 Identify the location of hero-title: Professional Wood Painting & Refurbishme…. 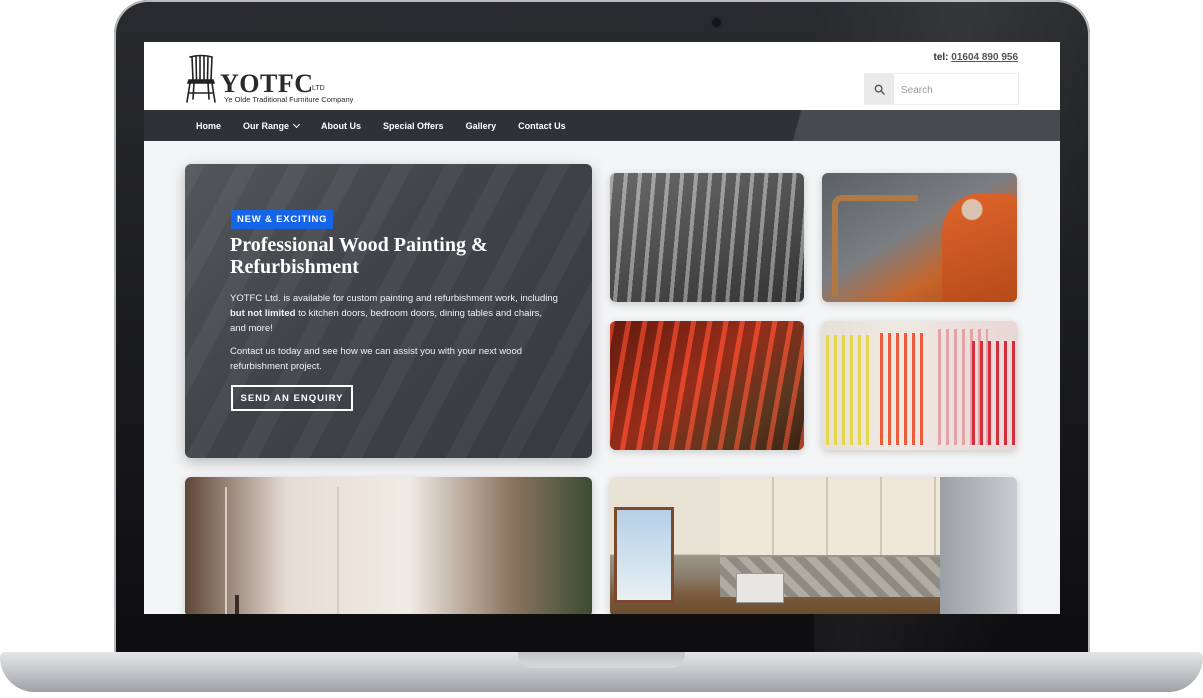
(359, 256).